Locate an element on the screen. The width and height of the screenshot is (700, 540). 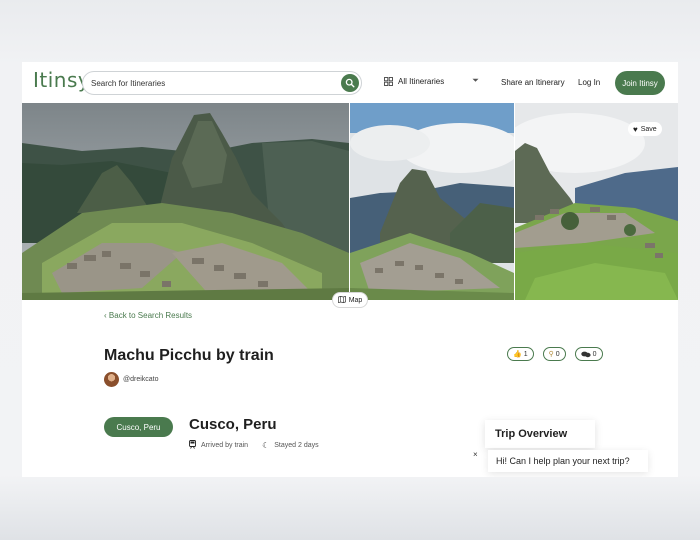
map-label: Map is located at coordinates (355, 300).